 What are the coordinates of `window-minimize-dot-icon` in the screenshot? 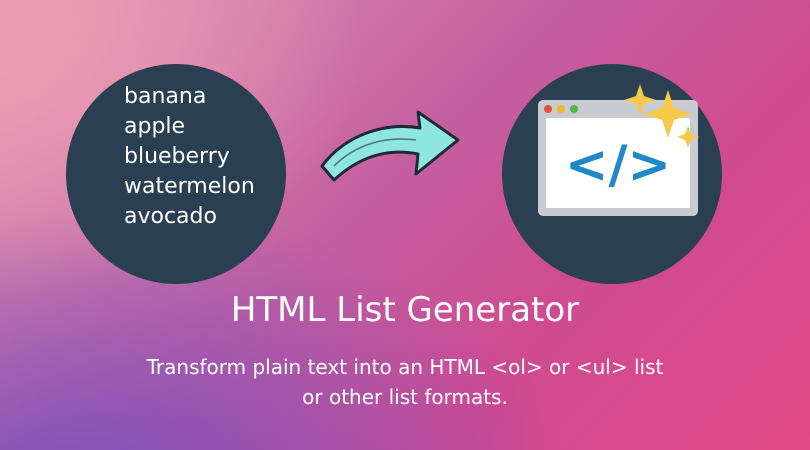 It's located at (561, 109).